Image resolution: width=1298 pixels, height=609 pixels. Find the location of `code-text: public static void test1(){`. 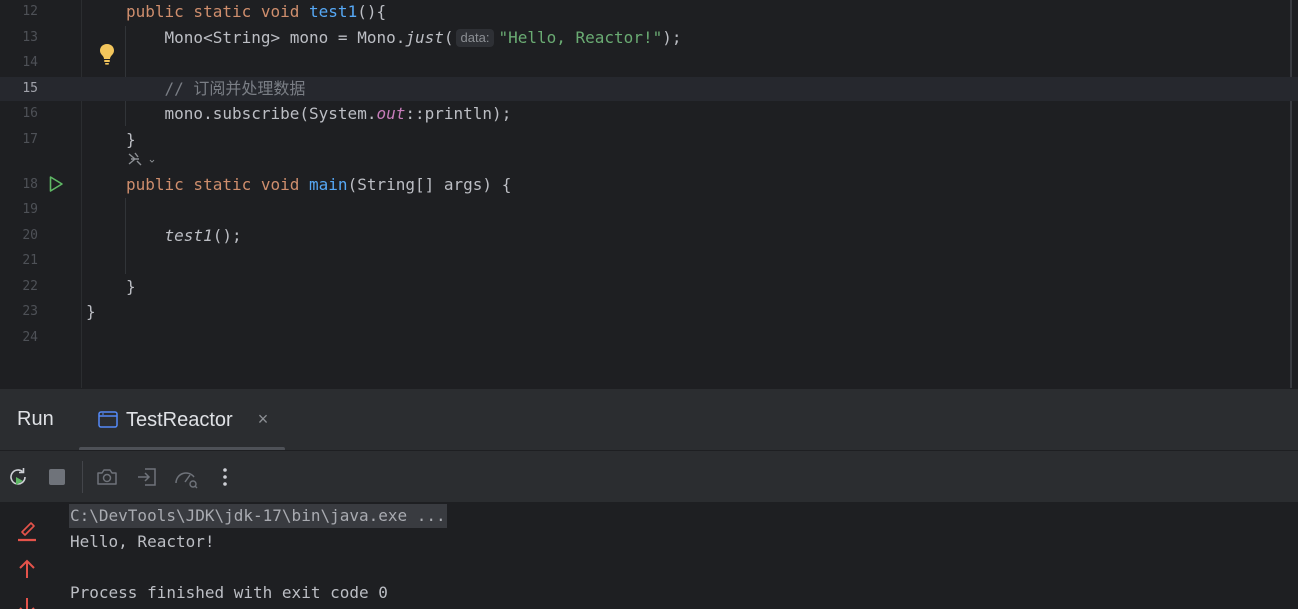

code-text: public static void test1(){ is located at coordinates (256, 12).